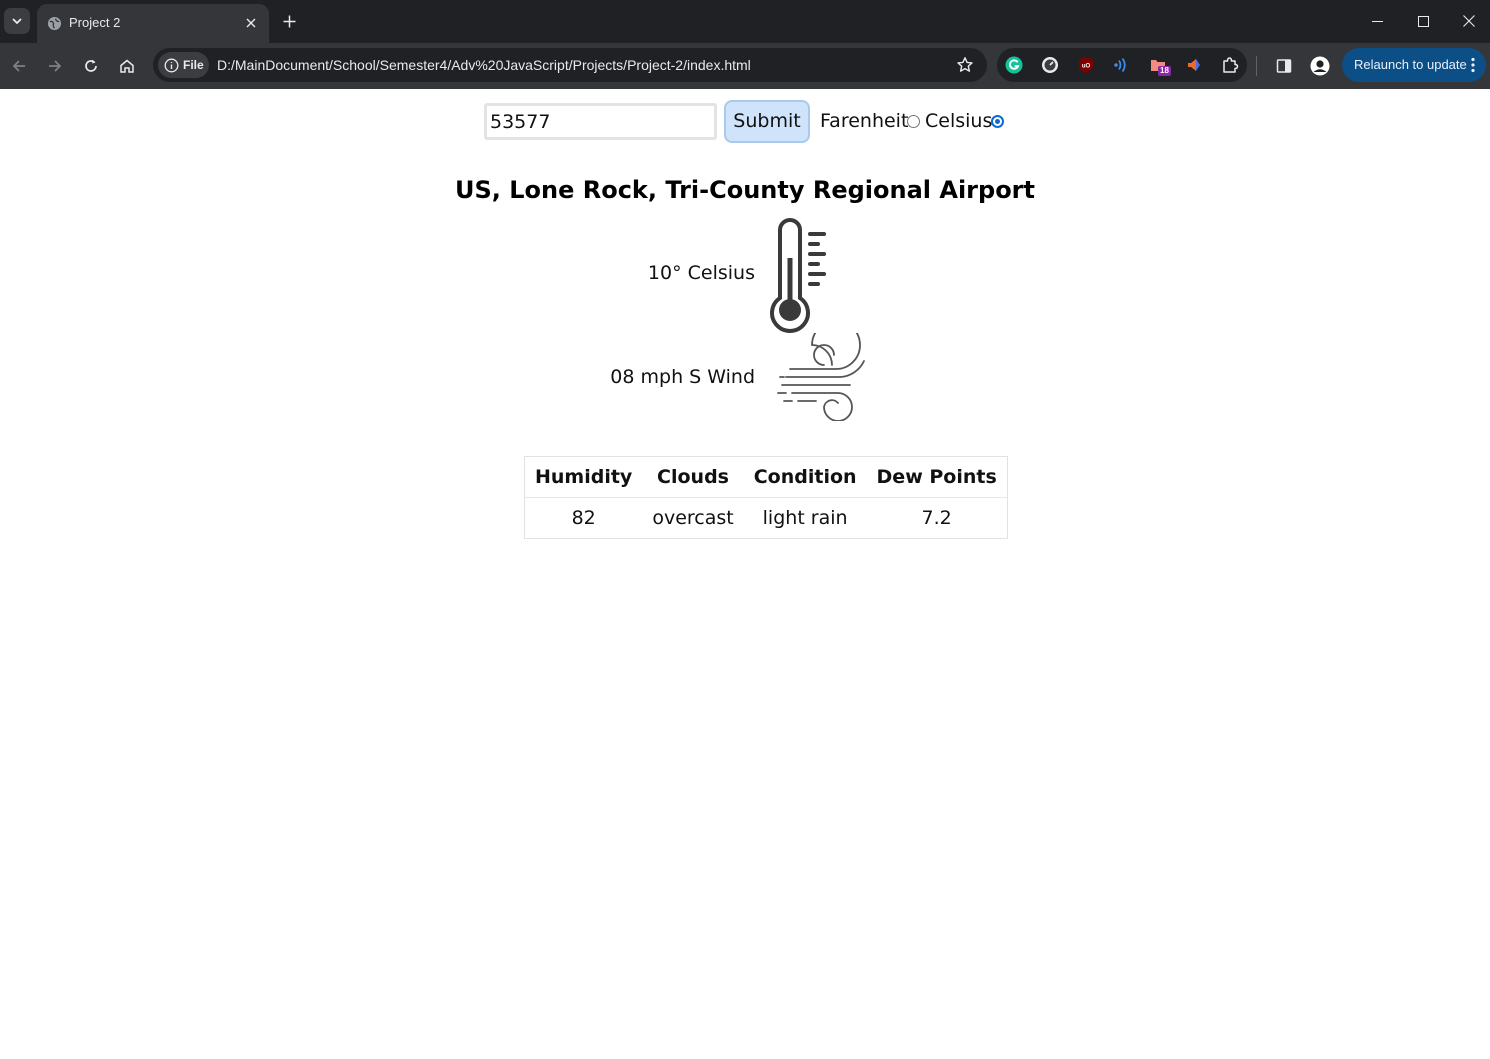  I want to click on arrow-left-icon, so click(18, 66).